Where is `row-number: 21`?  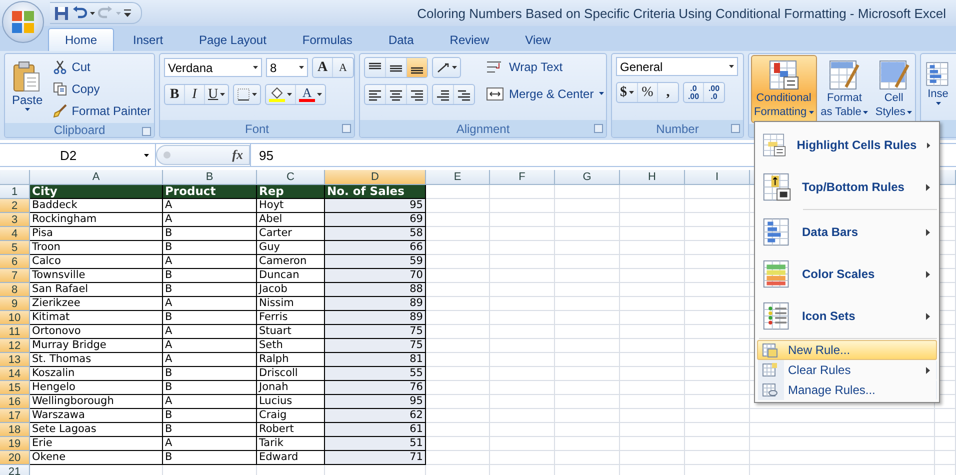
row-number: 21 is located at coordinates (15, 470).